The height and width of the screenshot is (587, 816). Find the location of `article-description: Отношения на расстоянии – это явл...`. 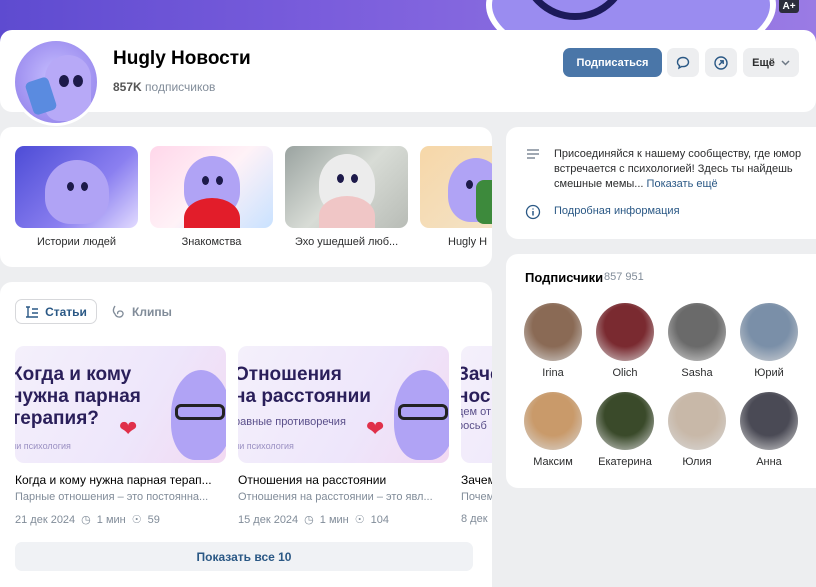

article-description: Отношения на расстоянии – это явл... is located at coordinates (335, 497).